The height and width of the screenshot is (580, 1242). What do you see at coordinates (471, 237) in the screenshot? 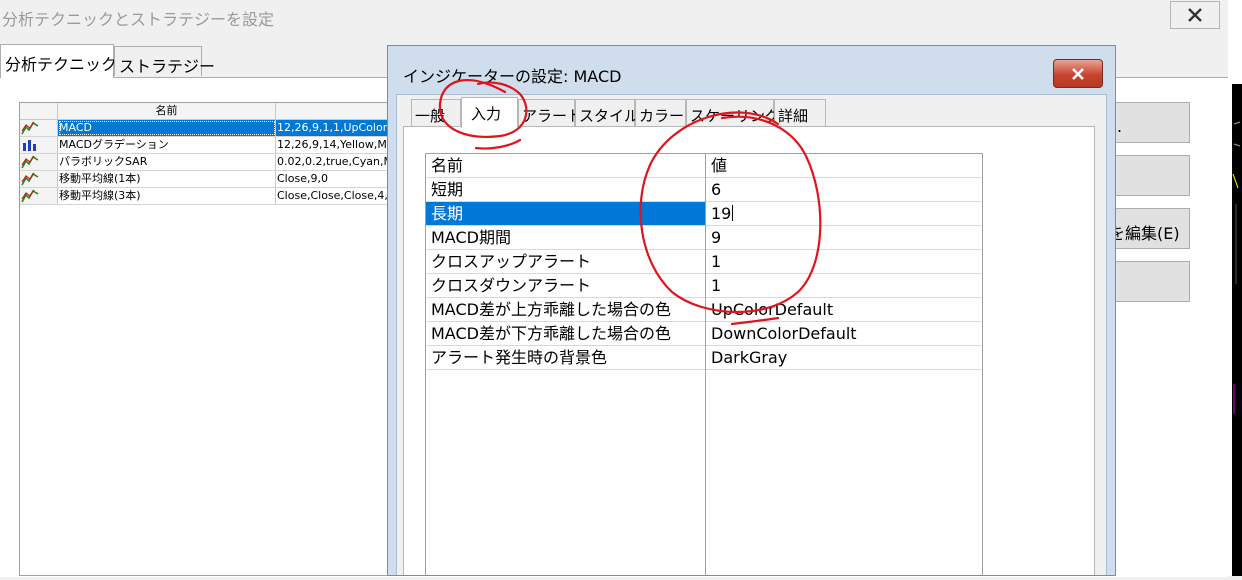
I see `grid-row-name: MACD期間` at bounding box center [471, 237].